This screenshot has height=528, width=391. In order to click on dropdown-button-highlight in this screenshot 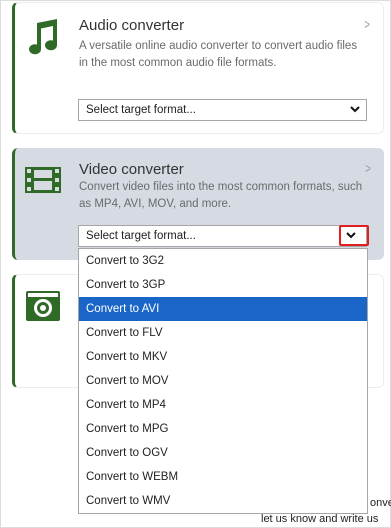, I will do `click(354, 235)`.